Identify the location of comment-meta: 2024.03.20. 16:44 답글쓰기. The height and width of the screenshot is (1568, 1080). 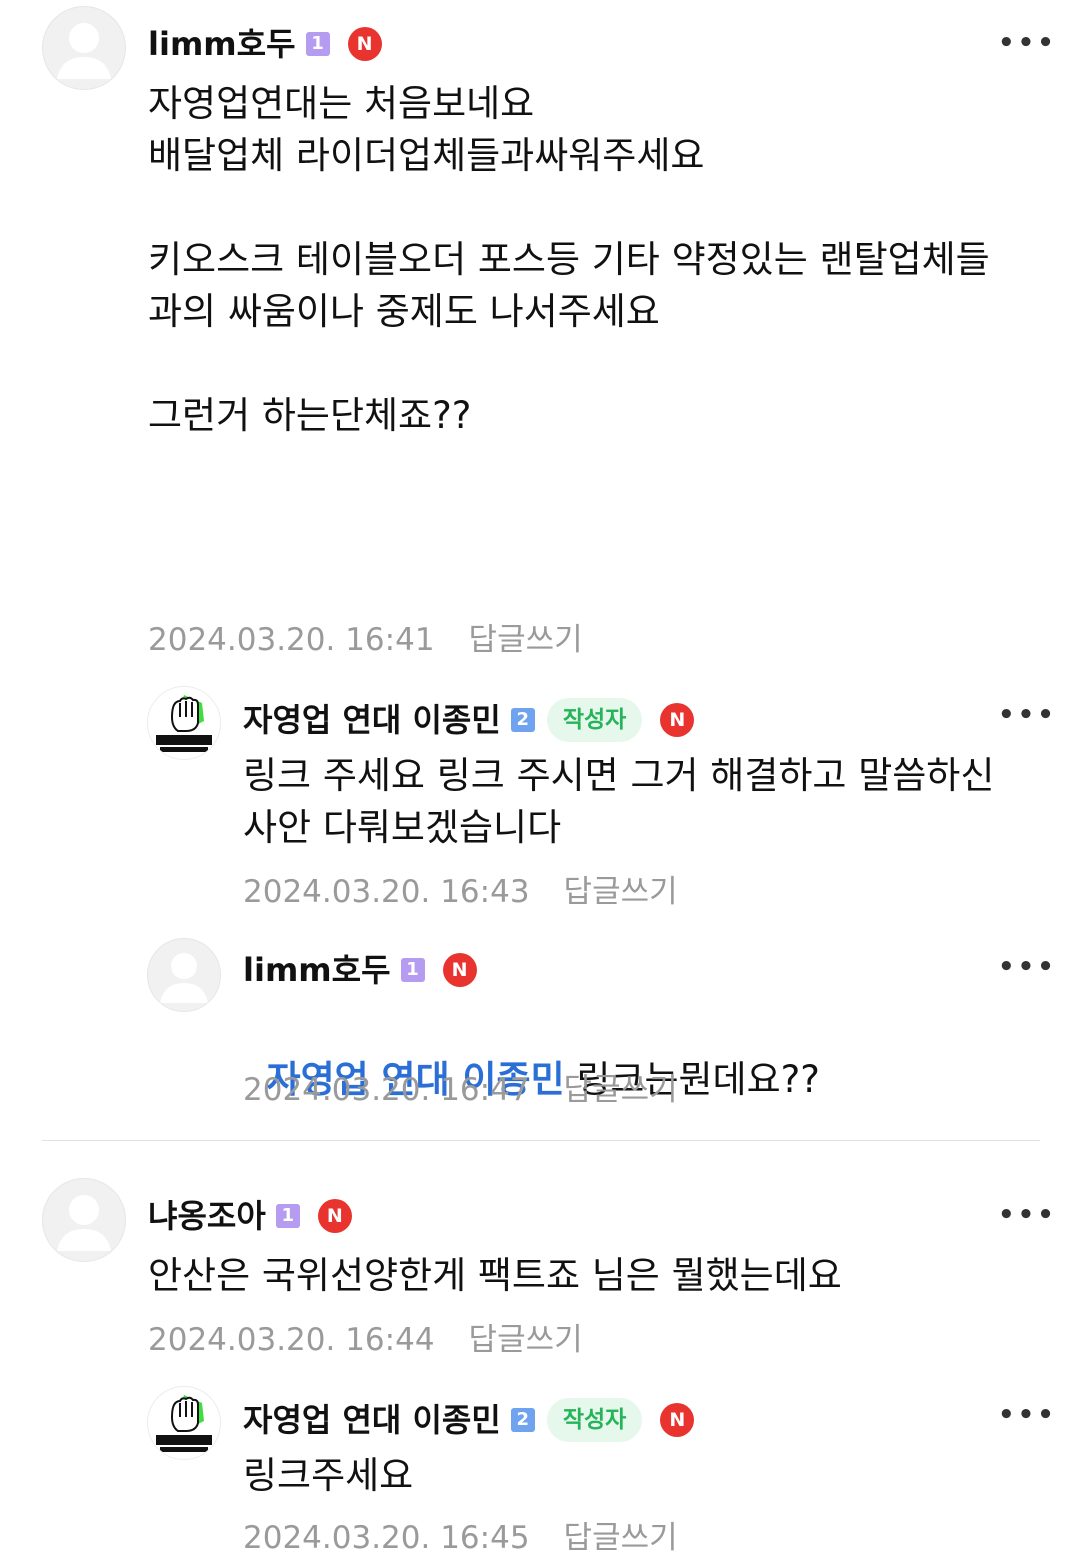
(365, 1336).